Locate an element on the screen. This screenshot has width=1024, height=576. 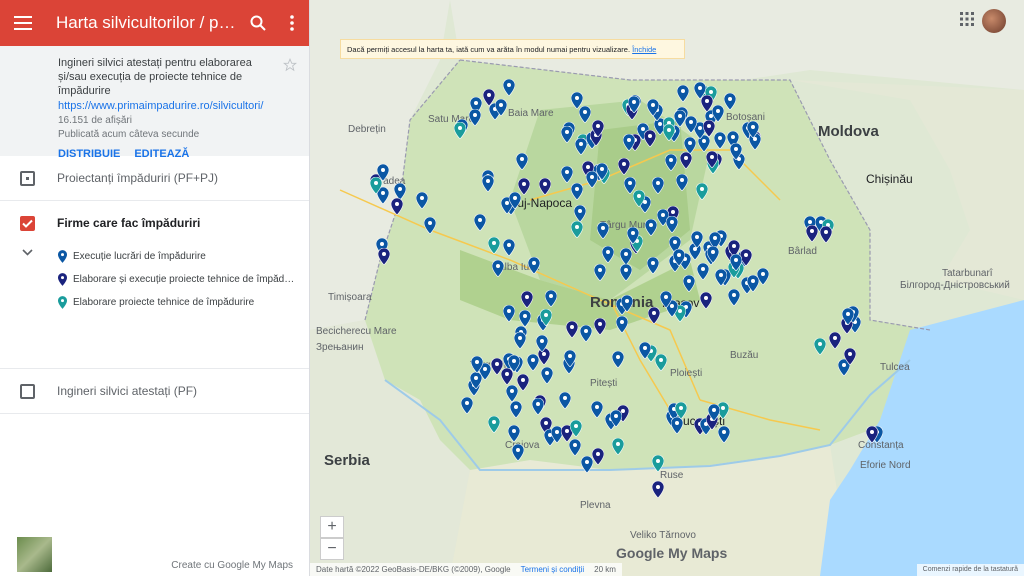
layer-ingineri-title: Ingineri silvici atestați (PF) is located at coordinates (127, 391).